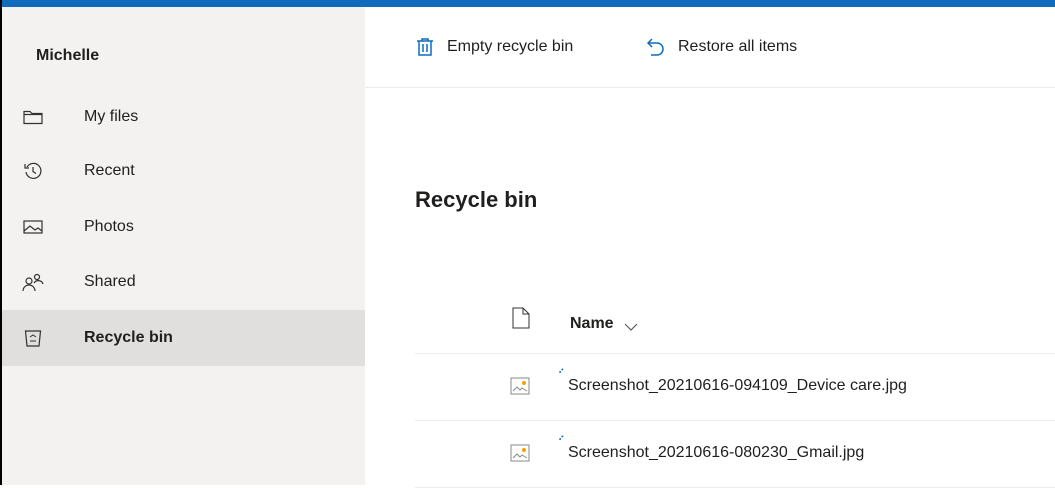 The width and height of the screenshot is (1055, 488). Describe the element at coordinates (183, 338) in the screenshot. I see `sidebar-item-recycle-bin: Recycle bin` at that location.